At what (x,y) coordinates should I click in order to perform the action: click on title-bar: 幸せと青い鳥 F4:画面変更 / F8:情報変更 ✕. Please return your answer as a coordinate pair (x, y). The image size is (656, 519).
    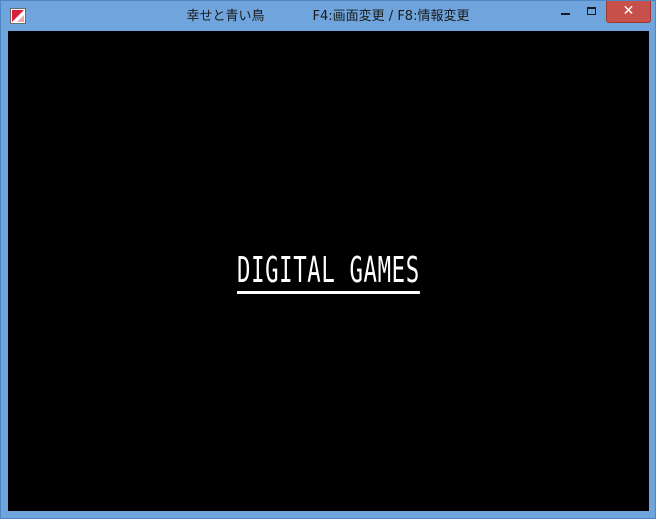
    Looking at the image, I should click on (328, 16).